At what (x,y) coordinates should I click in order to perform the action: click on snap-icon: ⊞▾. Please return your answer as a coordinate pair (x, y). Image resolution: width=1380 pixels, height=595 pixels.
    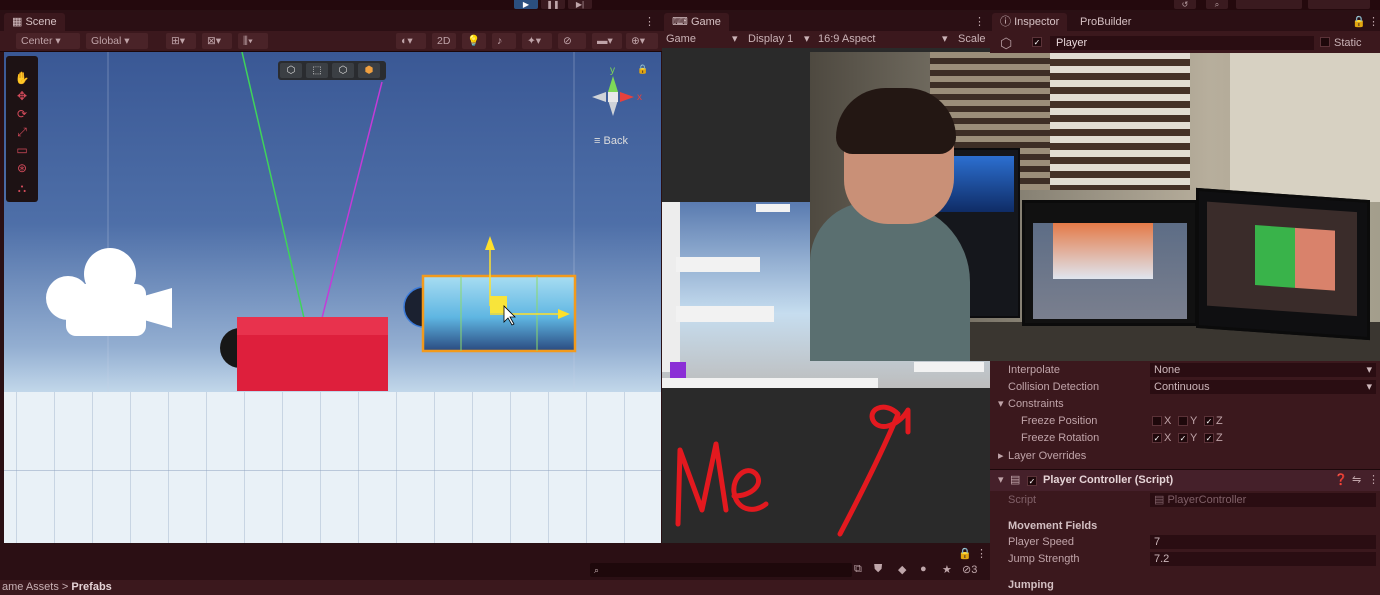
    Looking at the image, I should click on (181, 41).